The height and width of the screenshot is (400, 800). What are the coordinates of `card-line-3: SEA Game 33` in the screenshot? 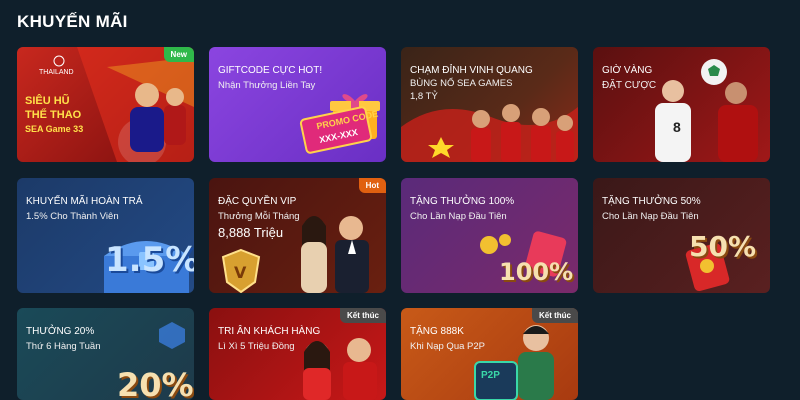 It's located at (54, 129).